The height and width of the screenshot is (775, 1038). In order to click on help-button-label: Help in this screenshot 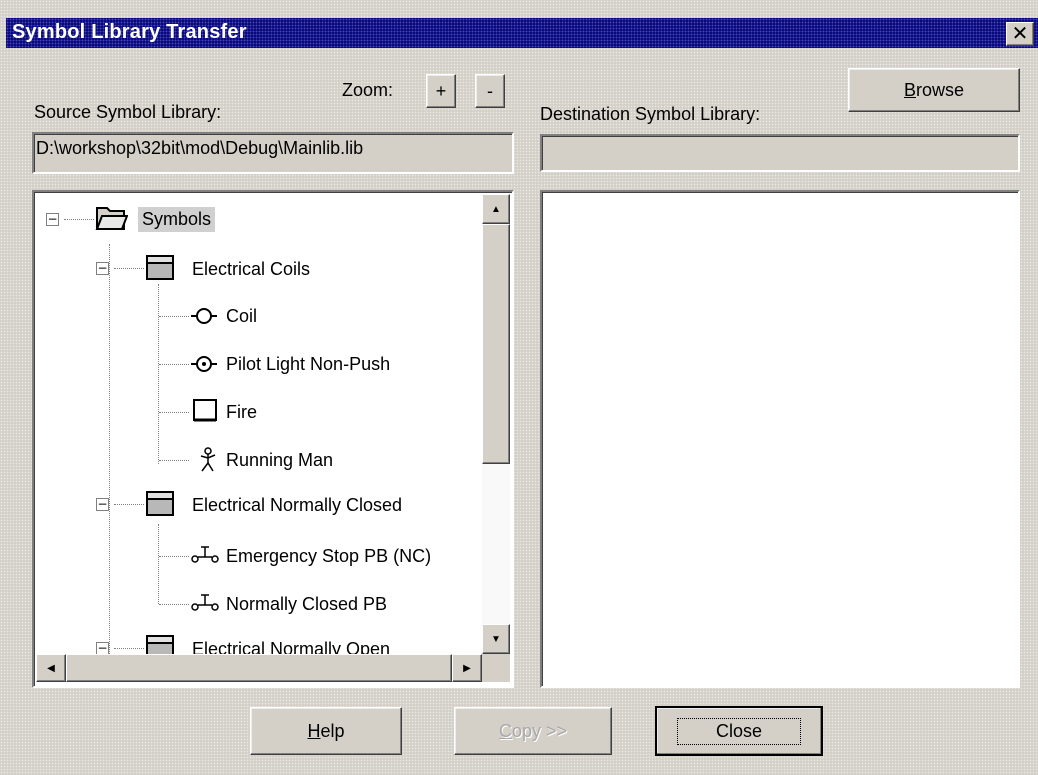, I will do `click(326, 730)`.